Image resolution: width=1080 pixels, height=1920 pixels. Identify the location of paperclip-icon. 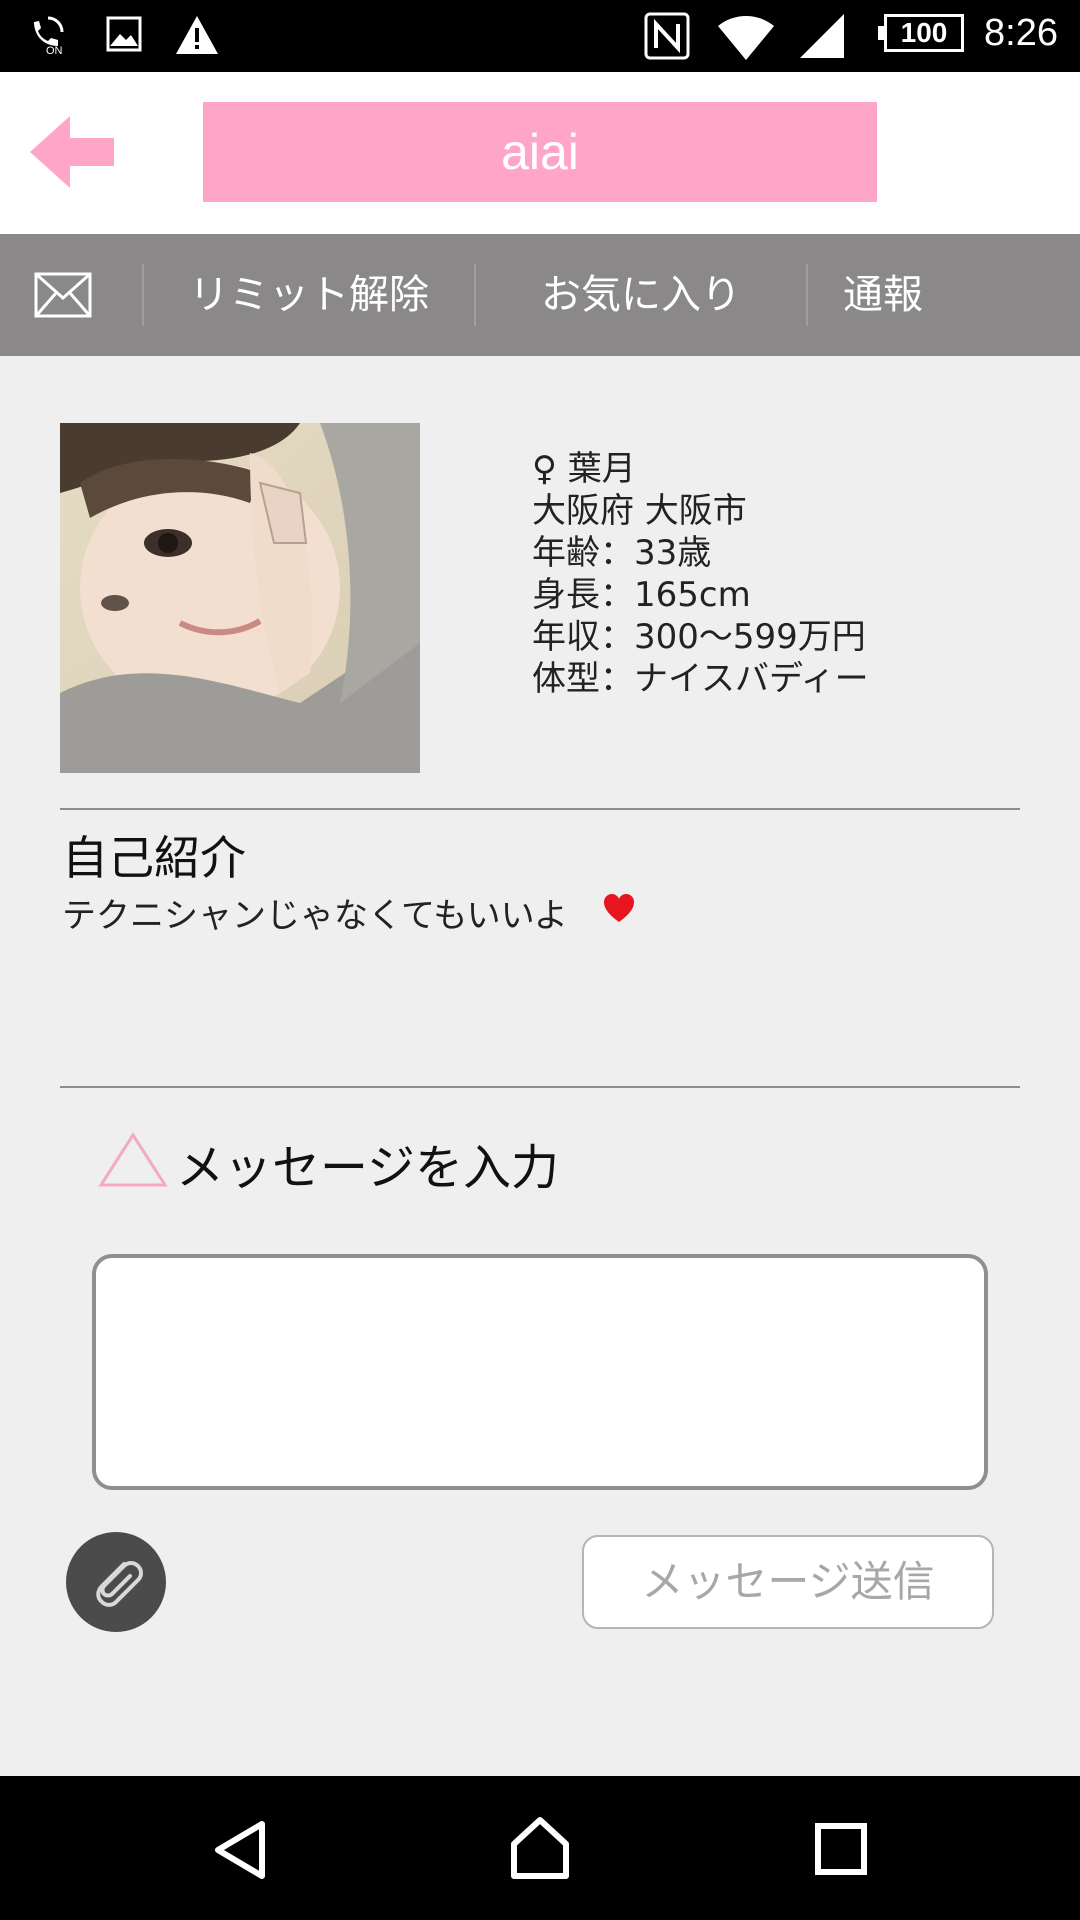
(119, 1584).